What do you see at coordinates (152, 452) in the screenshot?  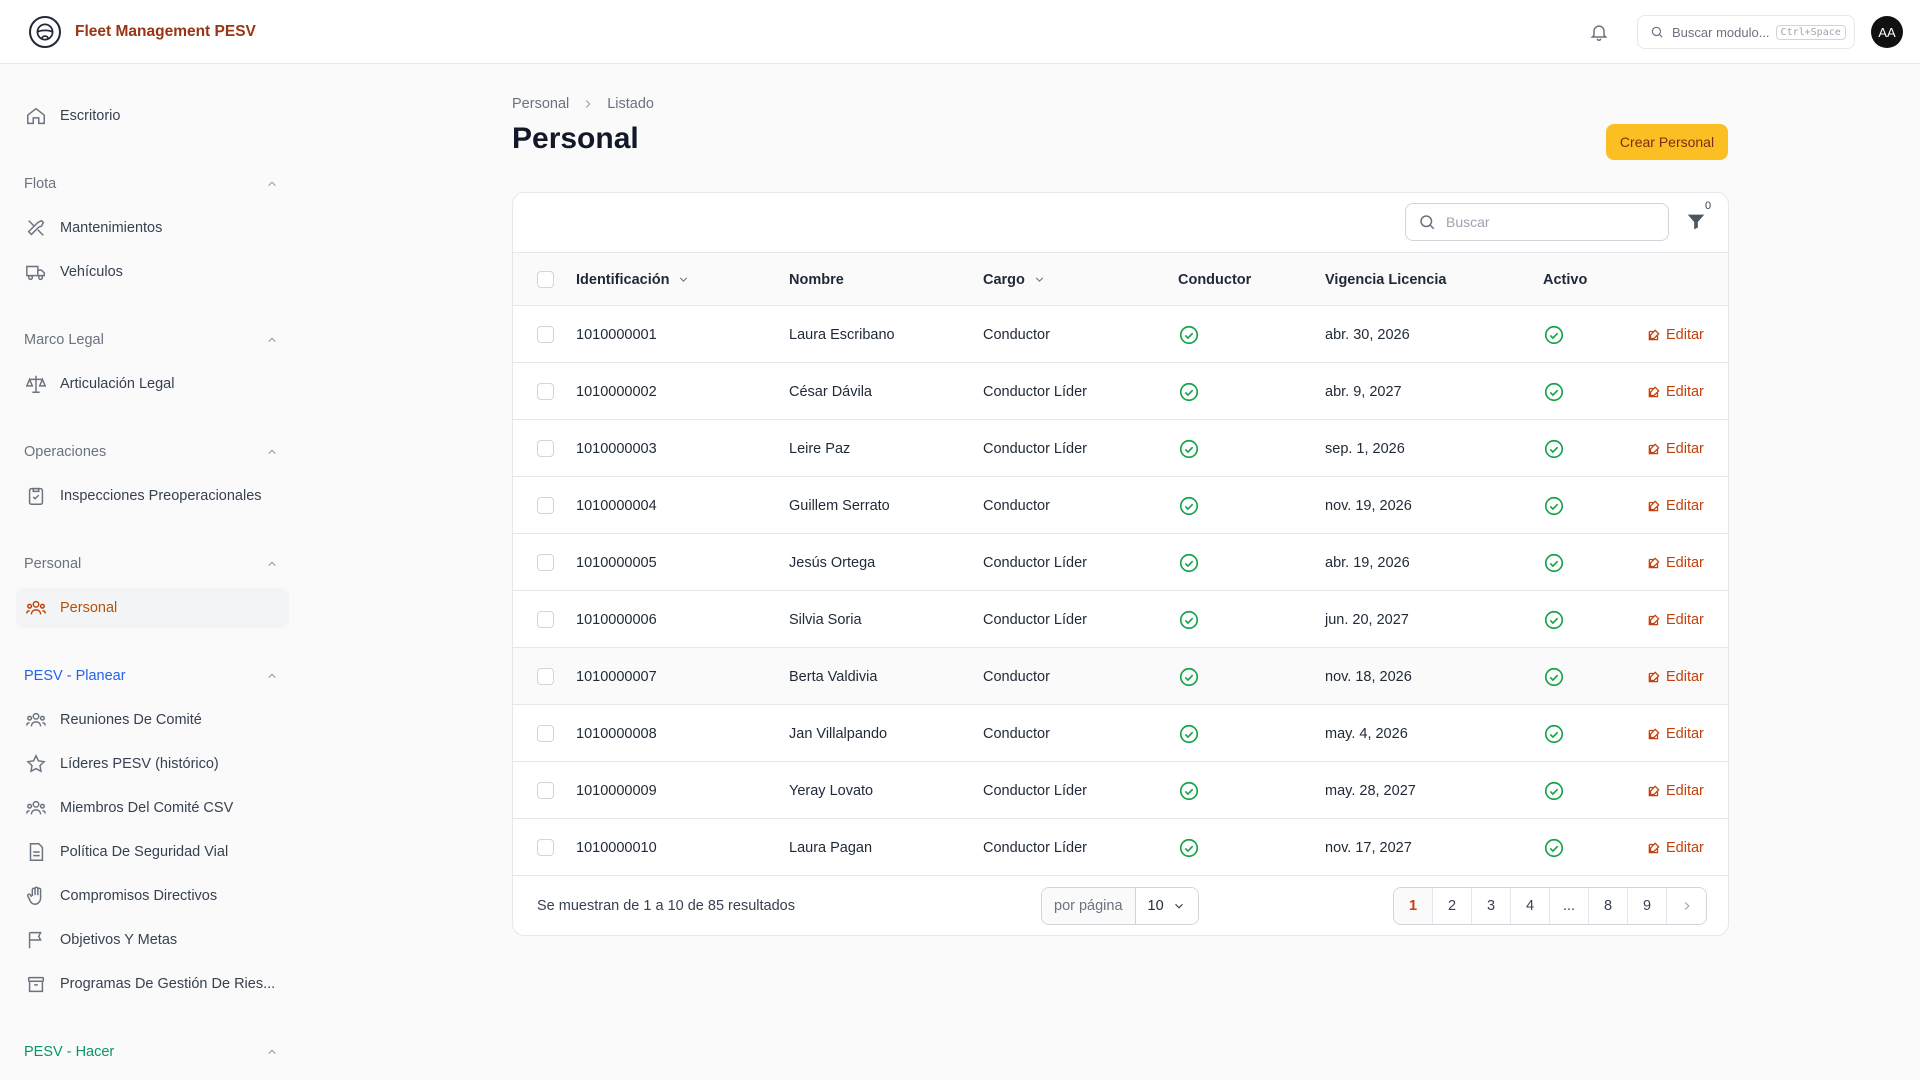 I see `sidebar-group-operaciones: Operaciones` at bounding box center [152, 452].